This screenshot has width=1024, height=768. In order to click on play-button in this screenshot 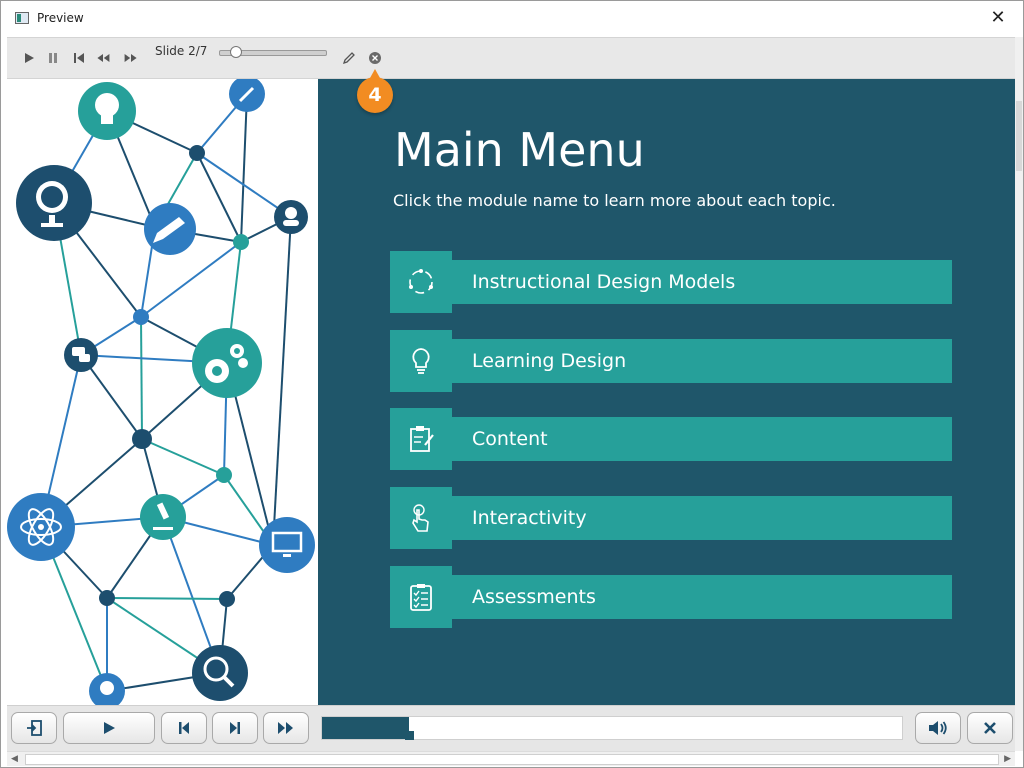, I will do `click(109, 728)`.